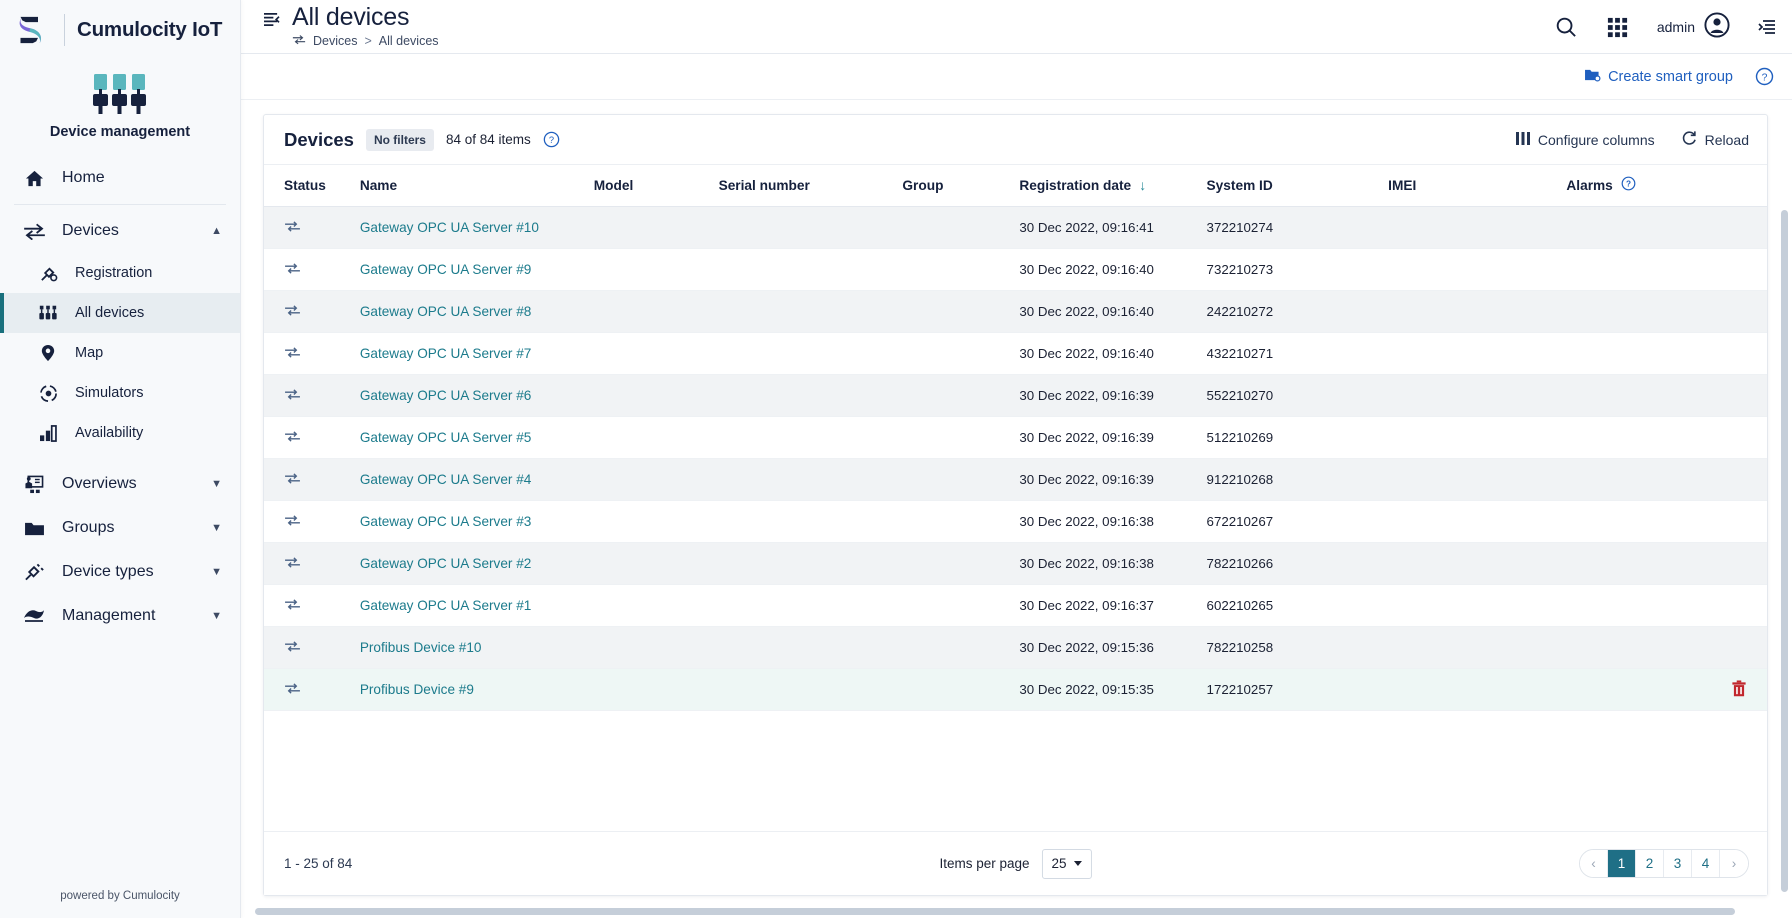 This screenshot has height=918, width=1792. What do you see at coordinates (399, 139) in the screenshot?
I see `no-filters-badge: No filters` at bounding box center [399, 139].